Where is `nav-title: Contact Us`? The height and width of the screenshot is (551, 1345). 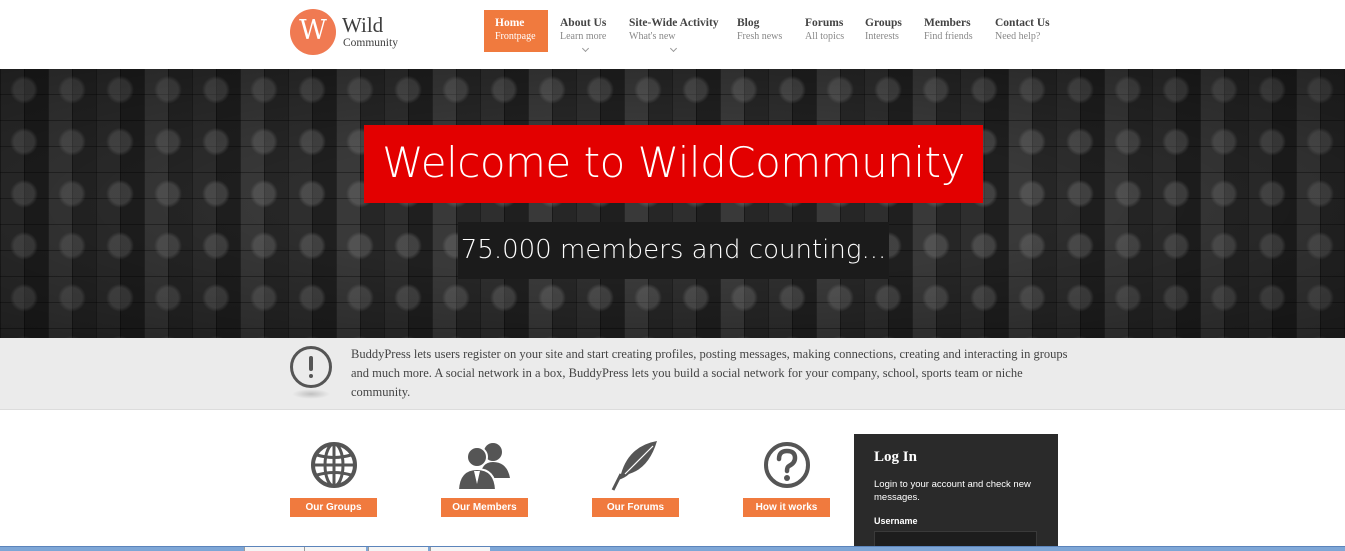
nav-title: Contact Us is located at coordinates (1022, 23).